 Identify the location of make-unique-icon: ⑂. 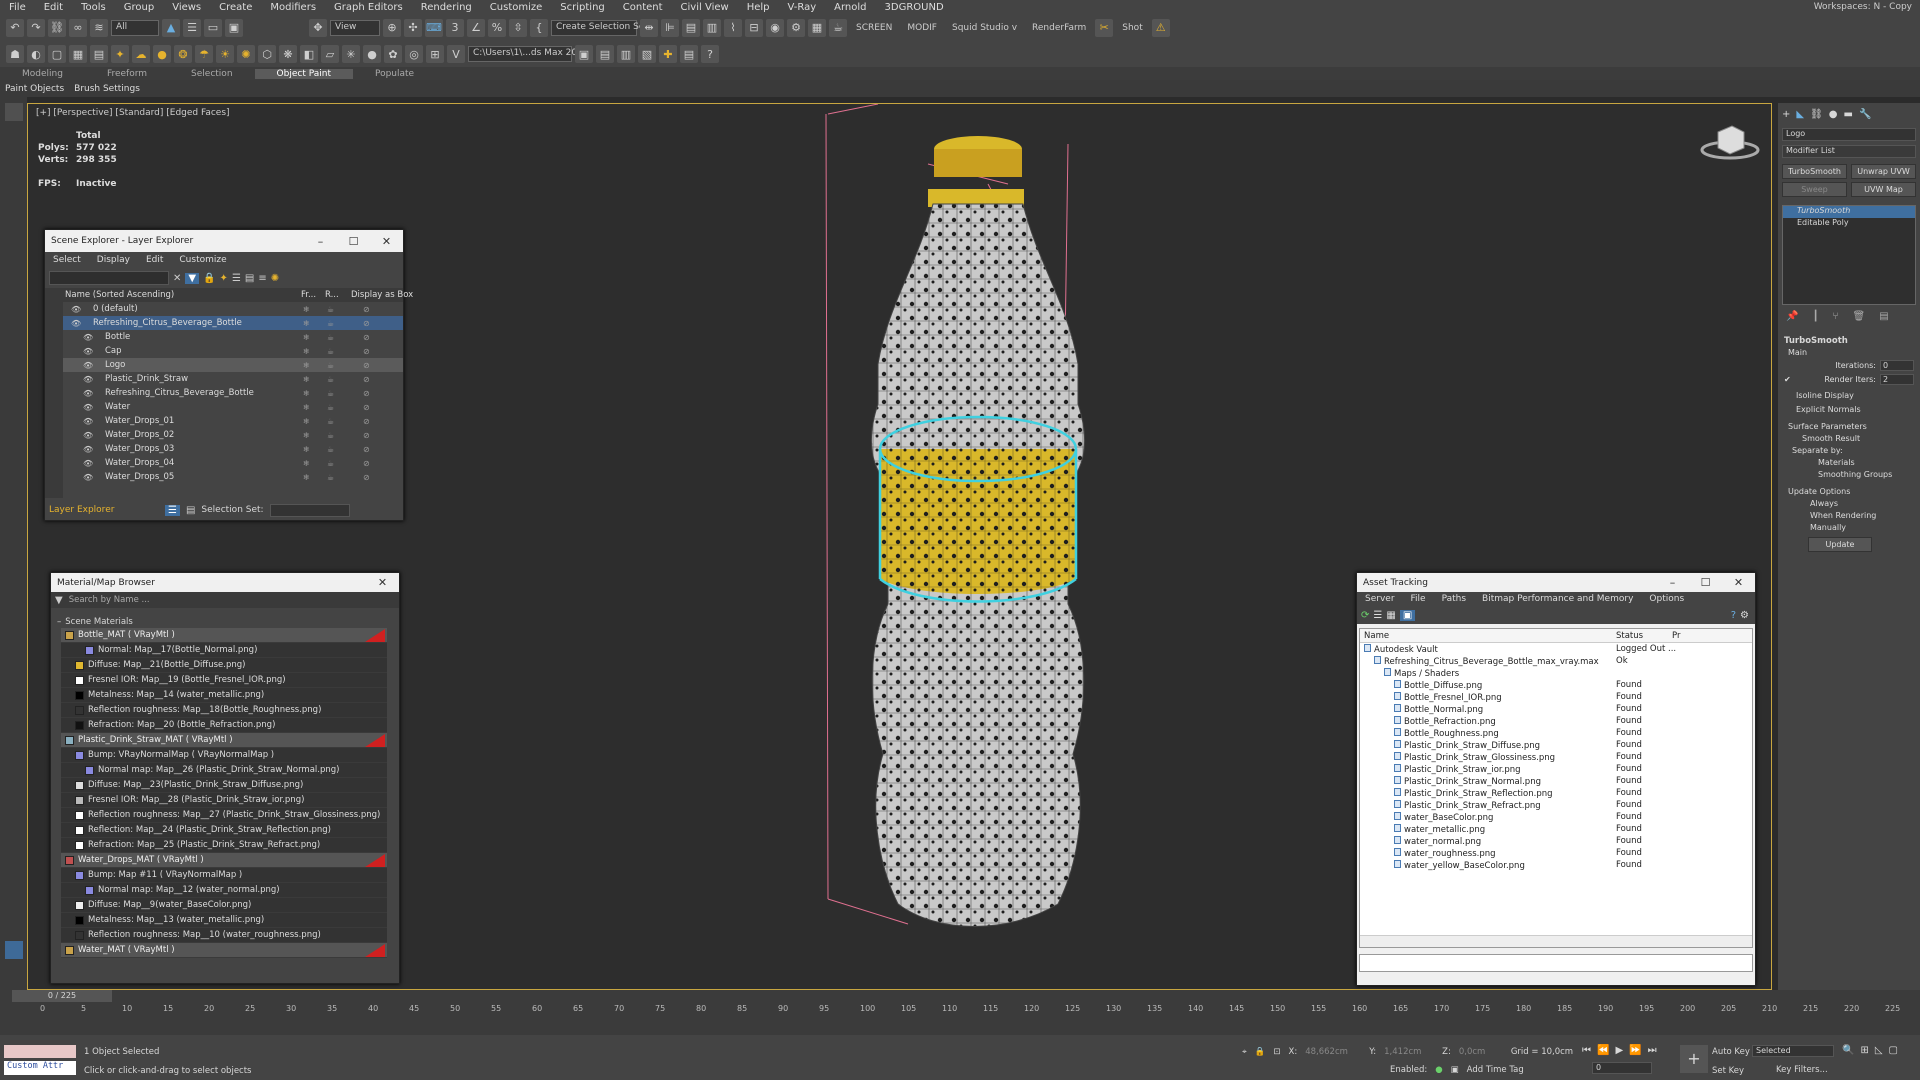
(1835, 316).